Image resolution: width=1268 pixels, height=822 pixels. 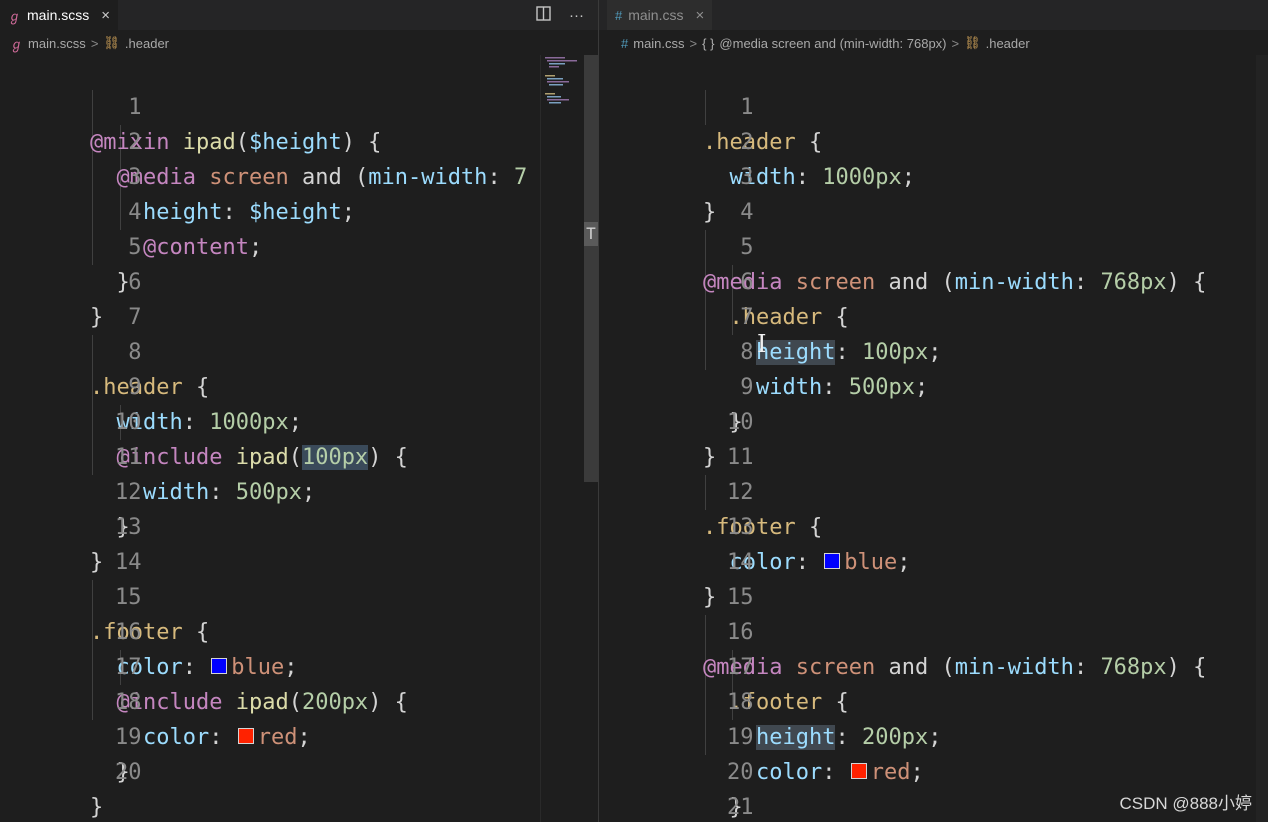 What do you see at coordinates (299, 700) in the screenshot?
I see `code-line: 18 color: red;` at bounding box center [299, 700].